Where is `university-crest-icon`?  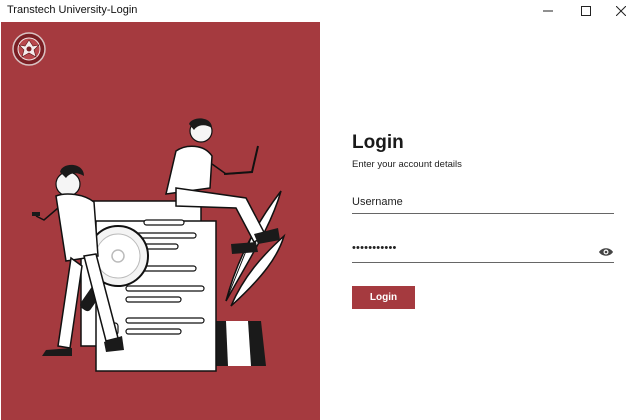 university-crest-icon is located at coordinates (29, 49).